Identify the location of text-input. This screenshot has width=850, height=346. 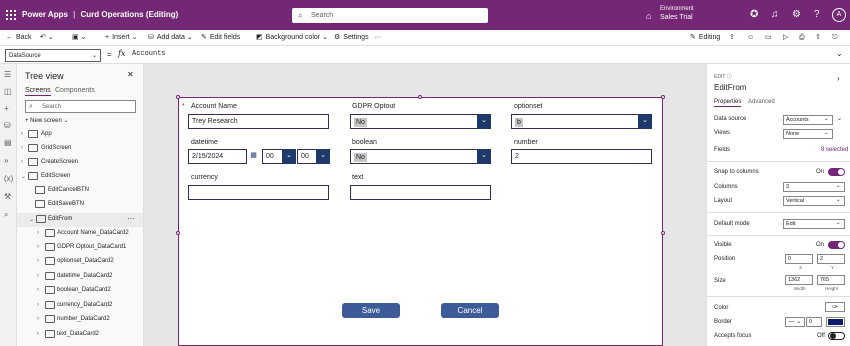
(420, 192).